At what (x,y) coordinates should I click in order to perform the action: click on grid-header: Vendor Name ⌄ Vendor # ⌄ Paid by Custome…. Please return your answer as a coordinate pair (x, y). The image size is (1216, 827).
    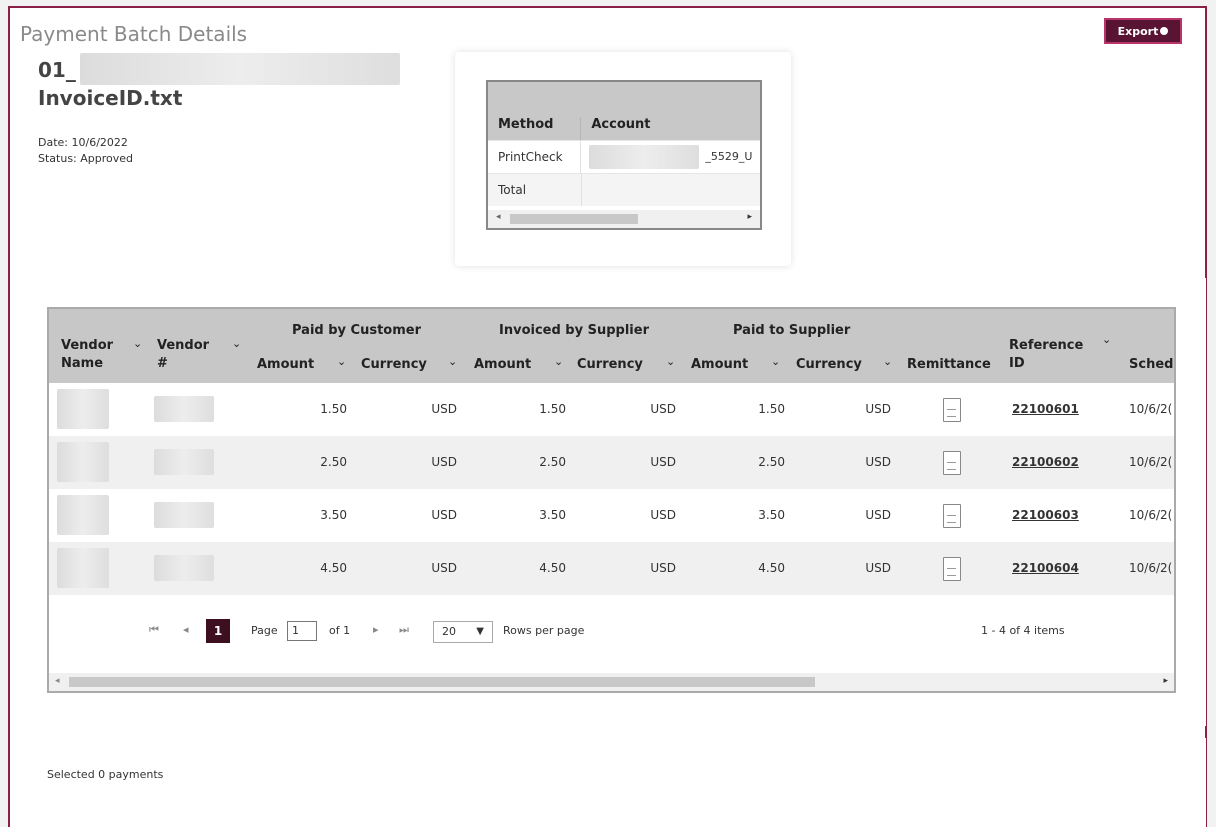
    Looking at the image, I should click on (611, 346).